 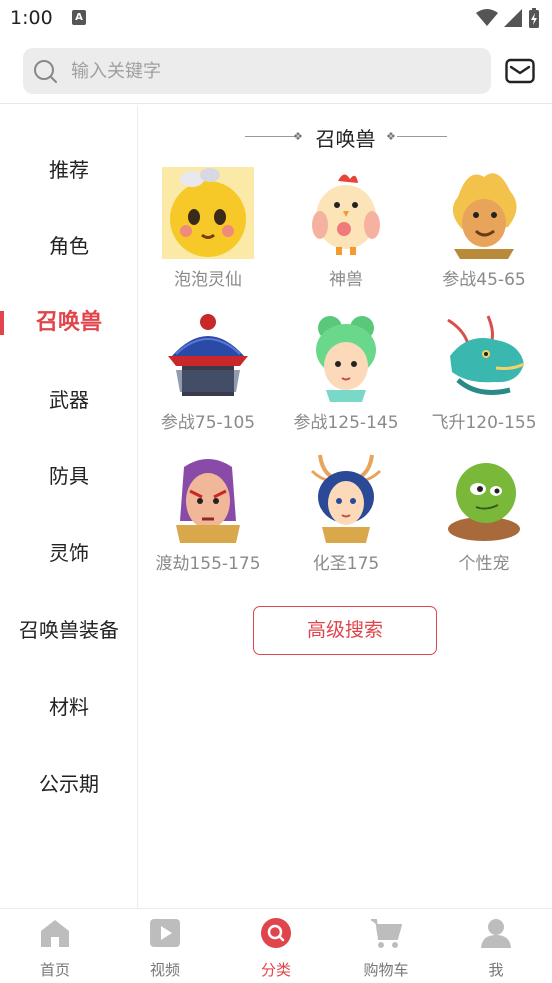 I want to click on tab-profile: 我, so click(x=496, y=946).